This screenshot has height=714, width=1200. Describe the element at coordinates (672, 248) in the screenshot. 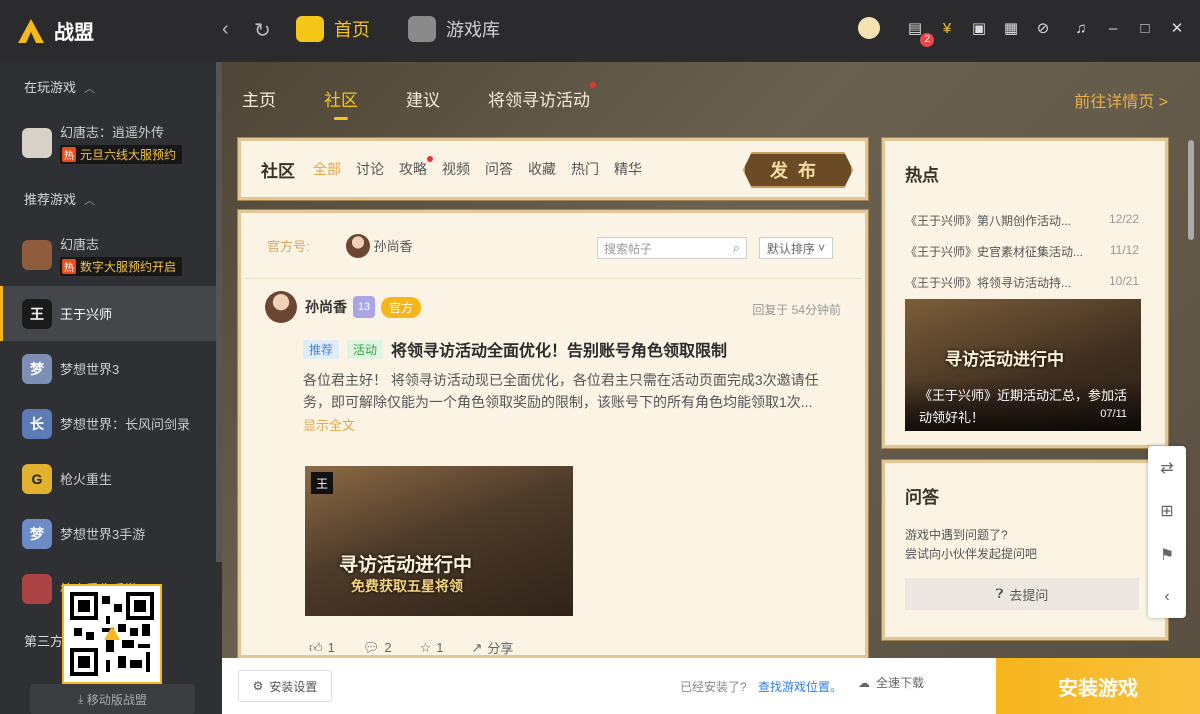

I see `search-input: 搜索帖子 ⌕` at that location.